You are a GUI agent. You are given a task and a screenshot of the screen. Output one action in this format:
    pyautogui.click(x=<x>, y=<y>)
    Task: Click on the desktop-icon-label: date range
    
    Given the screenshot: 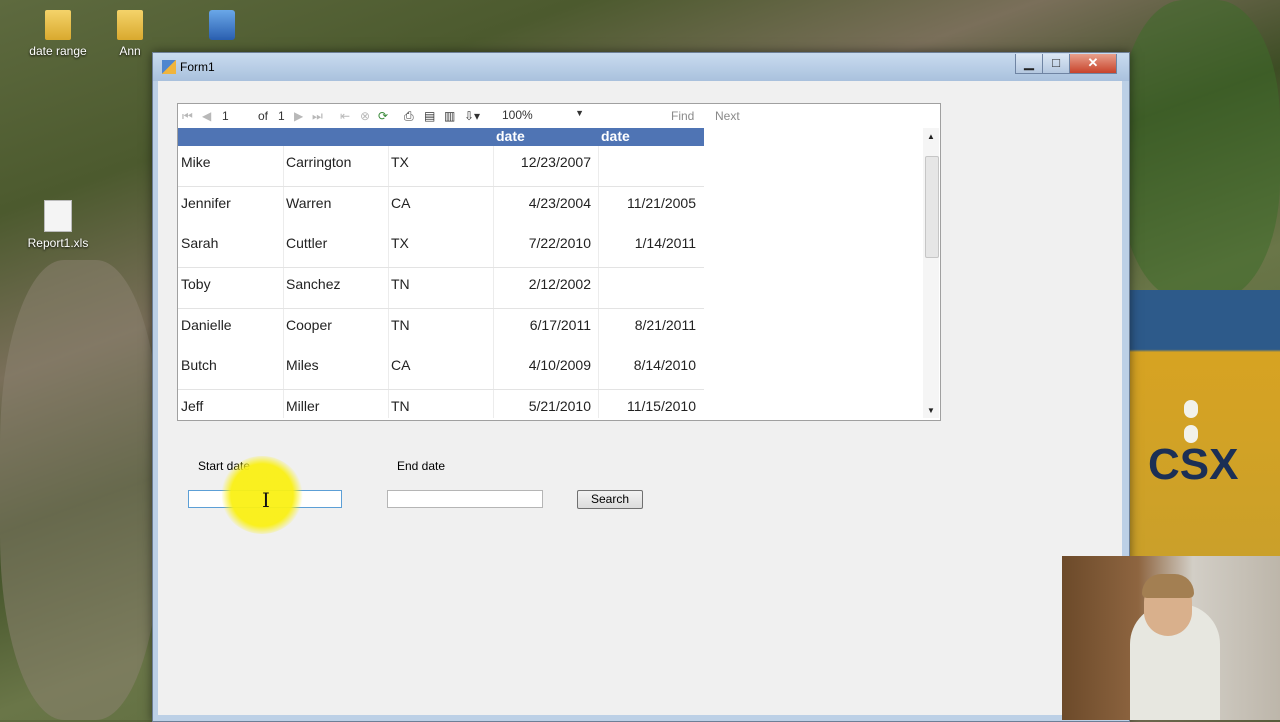 What is the action you would take?
    pyautogui.click(x=58, y=51)
    